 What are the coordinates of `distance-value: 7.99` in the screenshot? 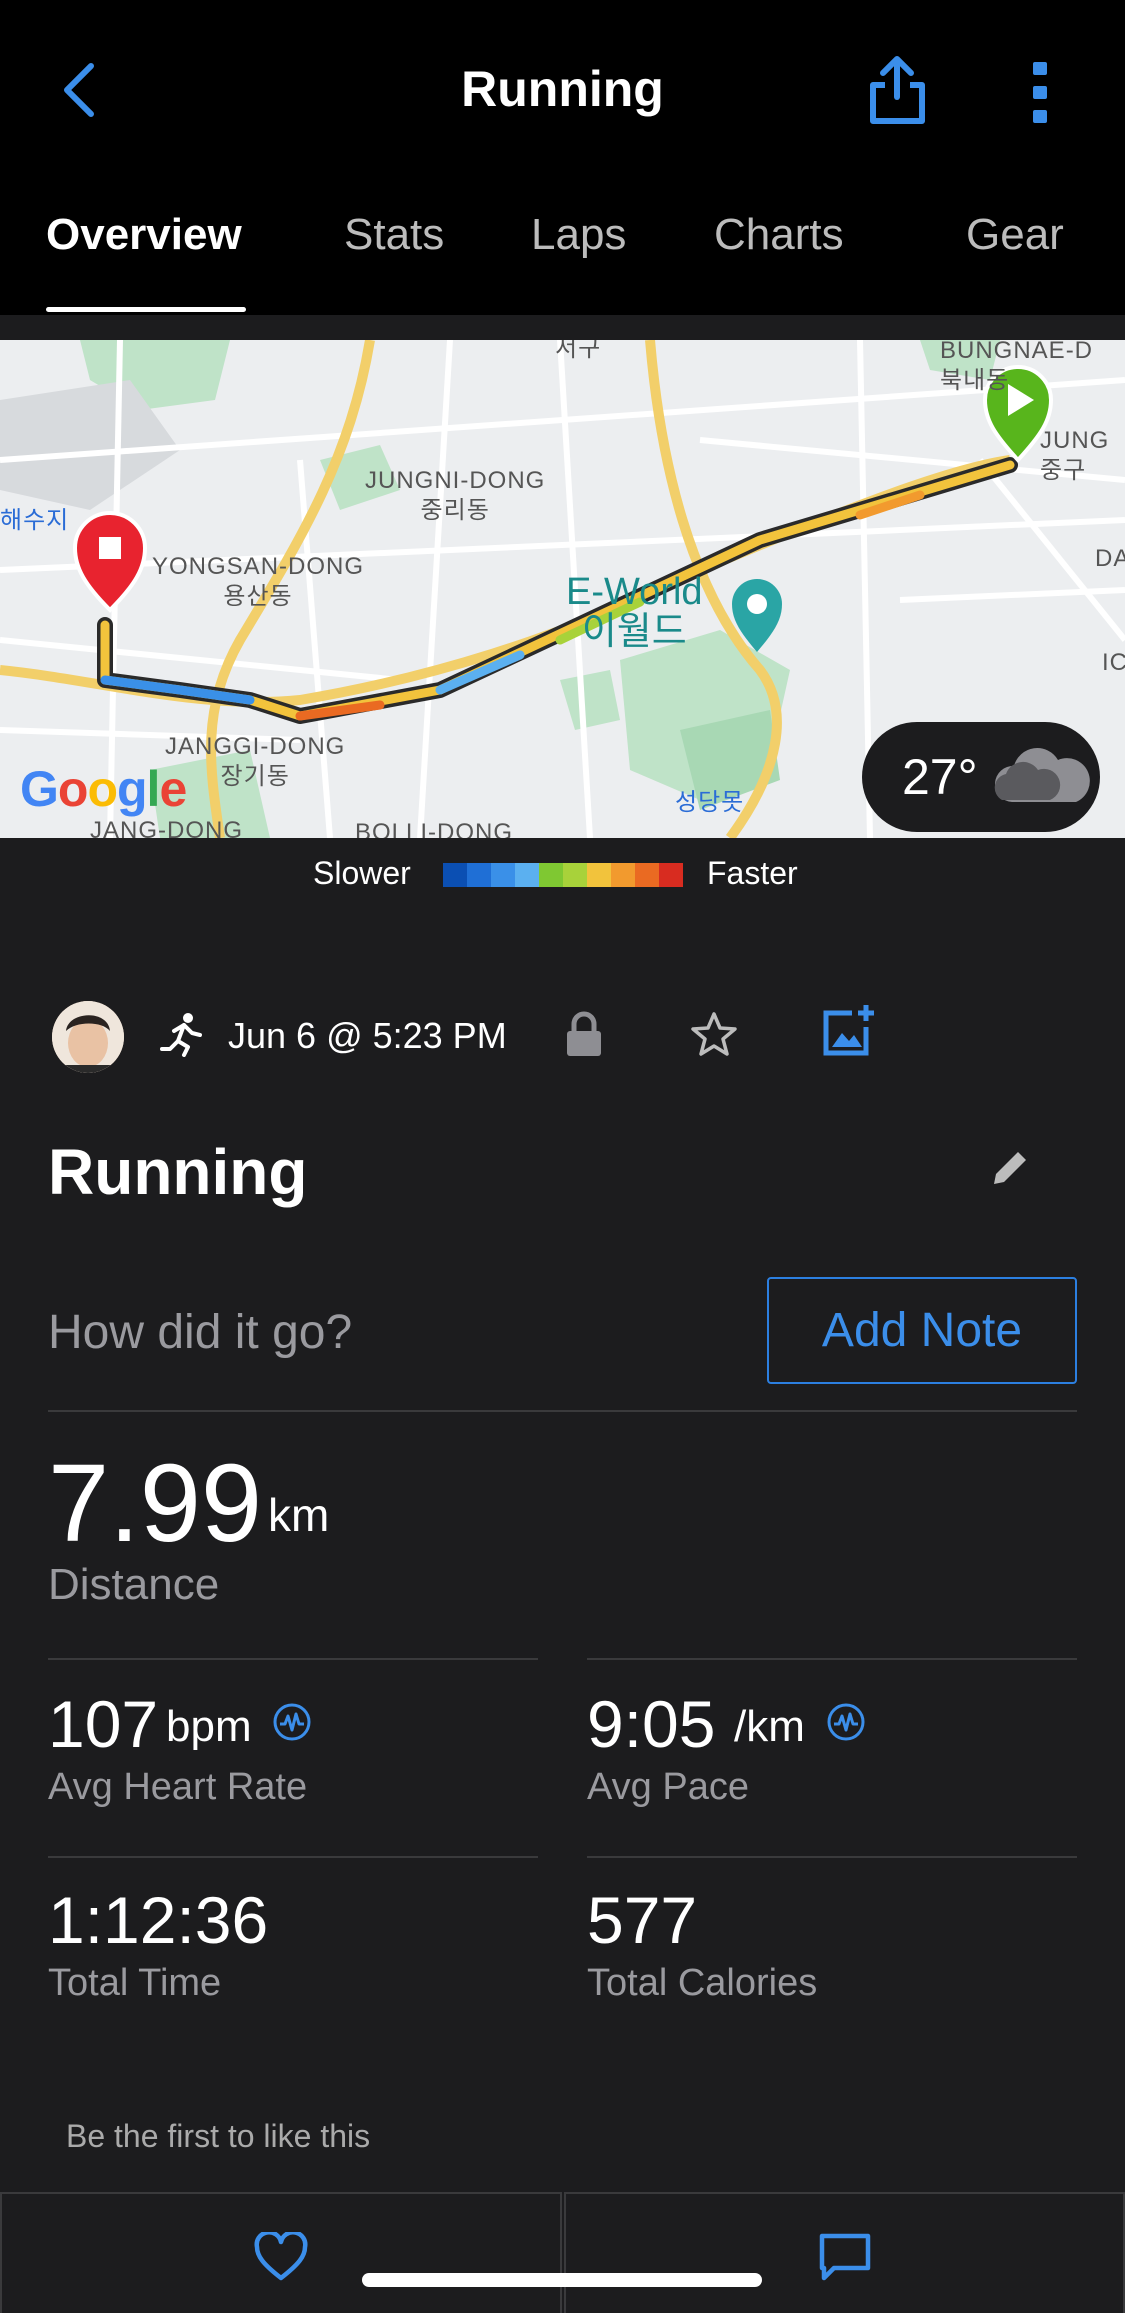 It's located at (155, 1503).